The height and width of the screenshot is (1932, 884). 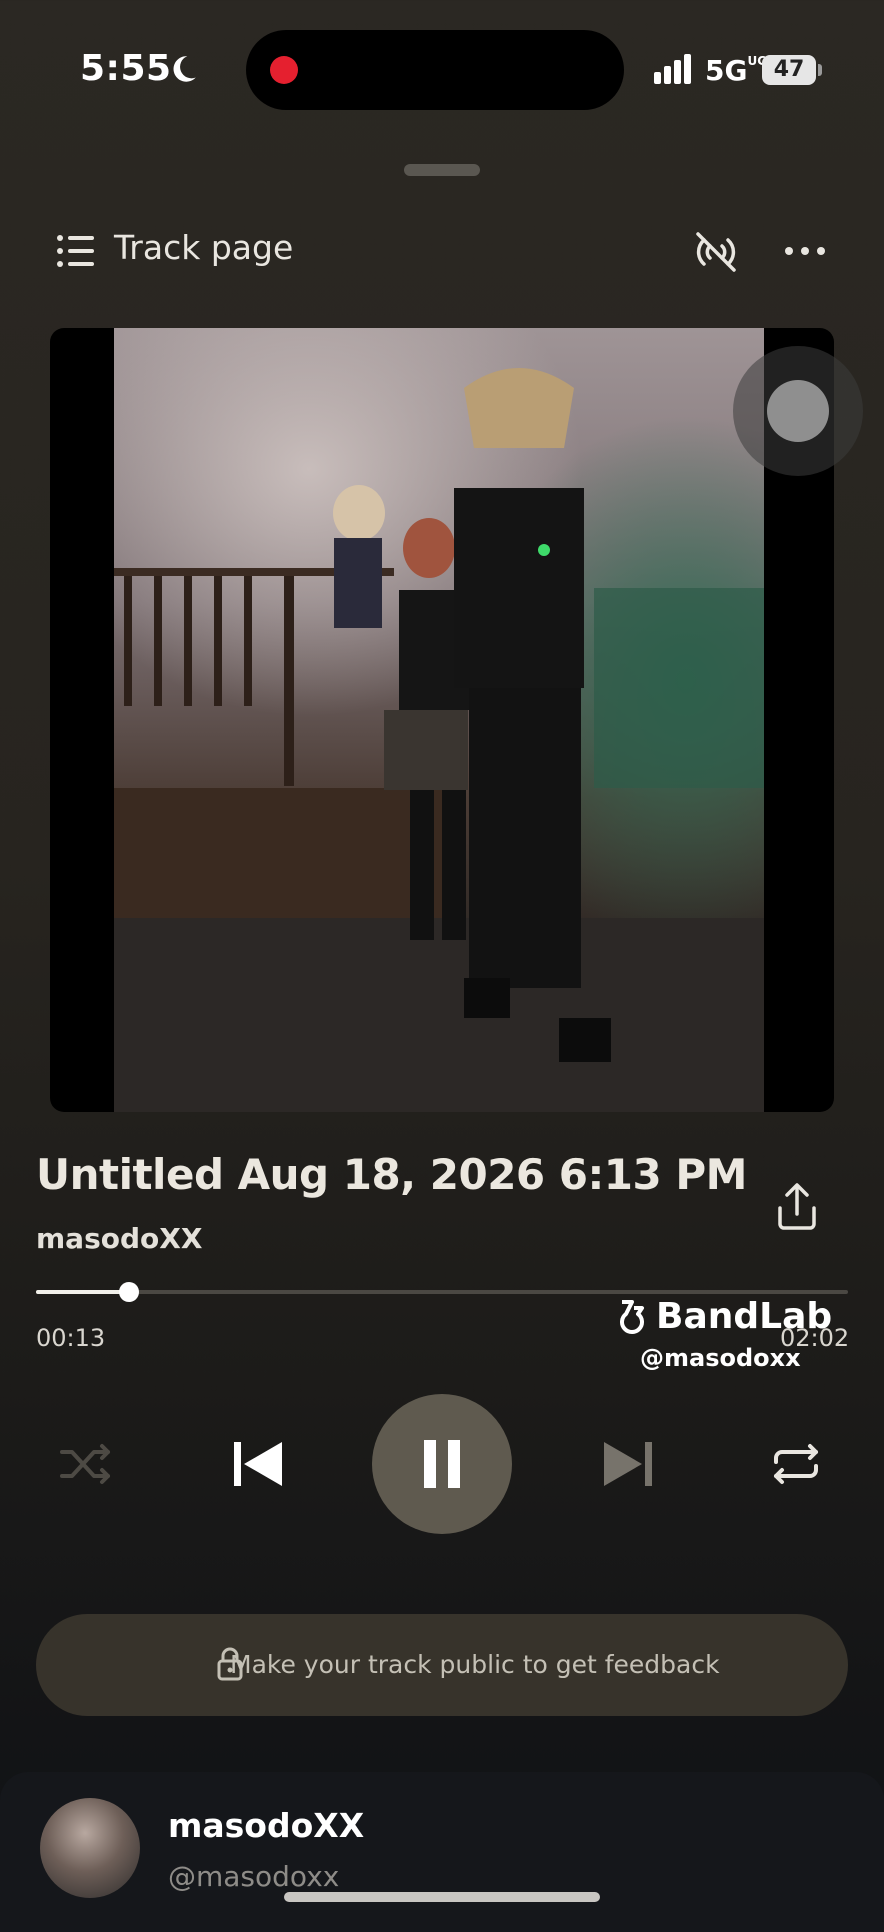 What do you see at coordinates (632, 1317) in the screenshot?
I see `bandlab-logo-icon` at bounding box center [632, 1317].